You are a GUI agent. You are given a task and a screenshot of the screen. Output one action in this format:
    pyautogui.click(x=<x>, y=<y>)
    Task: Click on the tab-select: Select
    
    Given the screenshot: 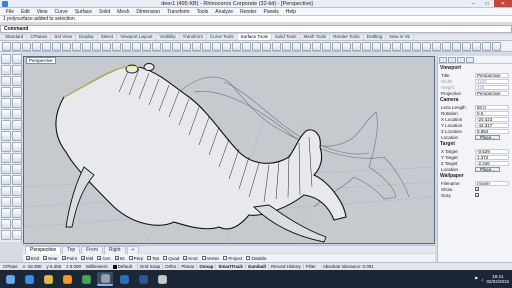 What is the action you would take?
    pyautogui.click(x=108, y=37)
    